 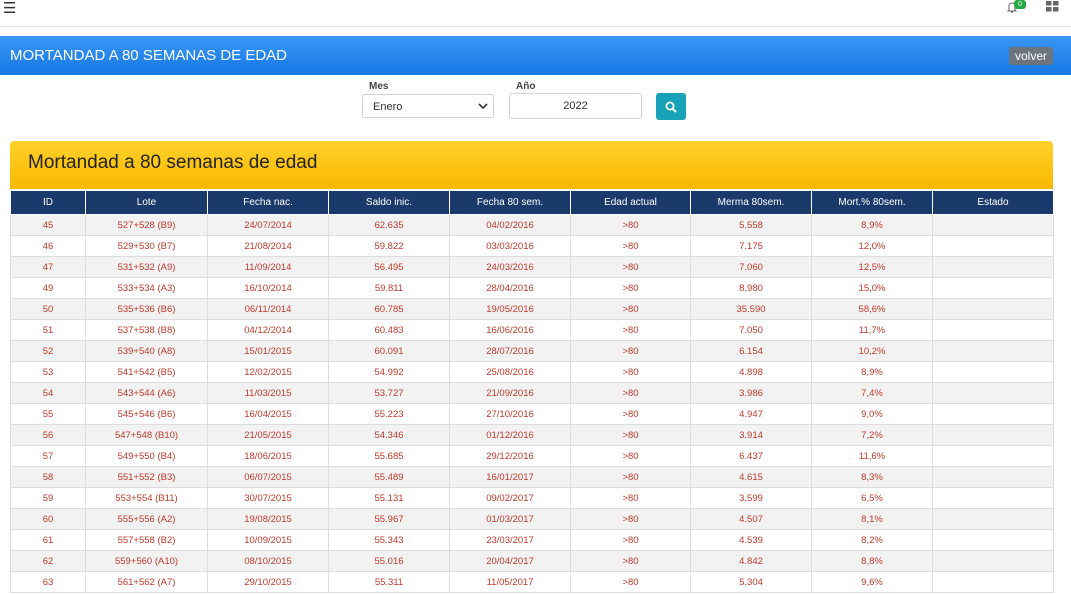 What do you see at coordinates (268, 330) in the screenshot?
I see `cell-fecha-nac: 04/12/2014` at bounding box center [268, 330].